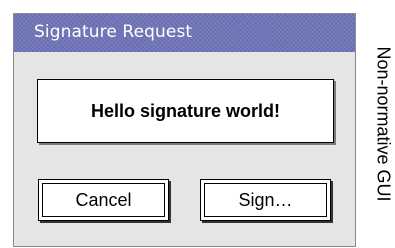 The image size is (395, 248). I want to click on cancel-button: Cancel, so click(103, 200).